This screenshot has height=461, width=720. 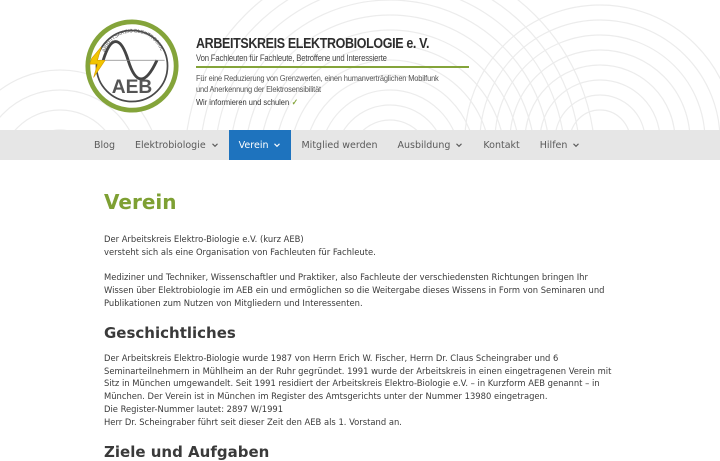 What do you see at coordinates (553, 145) in the screenshot?
I see `nav-item-label: Hilfen` at bounding box center [553, 145].